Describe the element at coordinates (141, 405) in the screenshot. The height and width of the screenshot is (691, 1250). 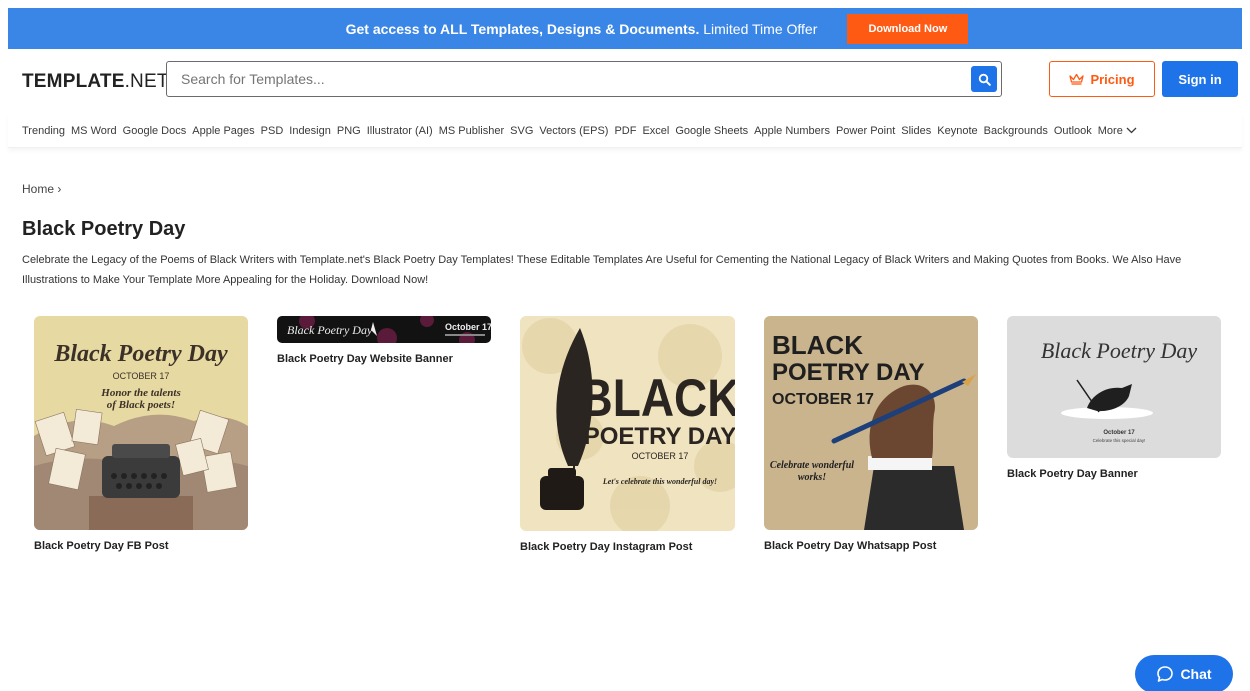
I see `fb-post-tagline-2: of Black poets!` at that location.